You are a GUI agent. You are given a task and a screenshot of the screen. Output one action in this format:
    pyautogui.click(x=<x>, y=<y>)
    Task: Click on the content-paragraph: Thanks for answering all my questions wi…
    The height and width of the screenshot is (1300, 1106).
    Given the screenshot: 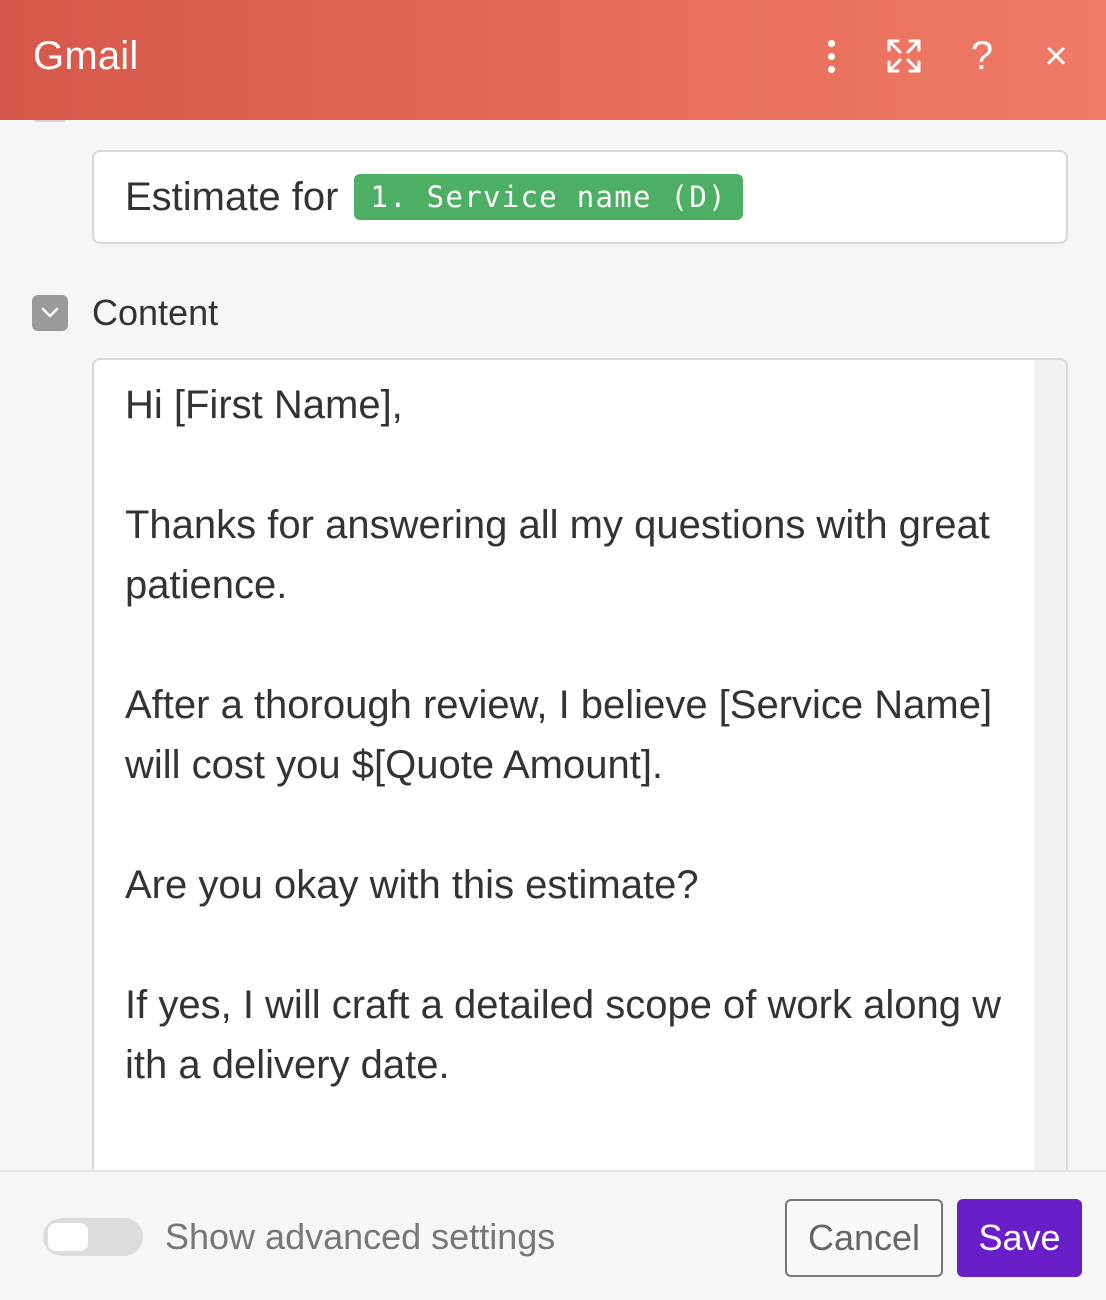 What is the action you would take?
    pyautogui.click(x=557, y=555)
    